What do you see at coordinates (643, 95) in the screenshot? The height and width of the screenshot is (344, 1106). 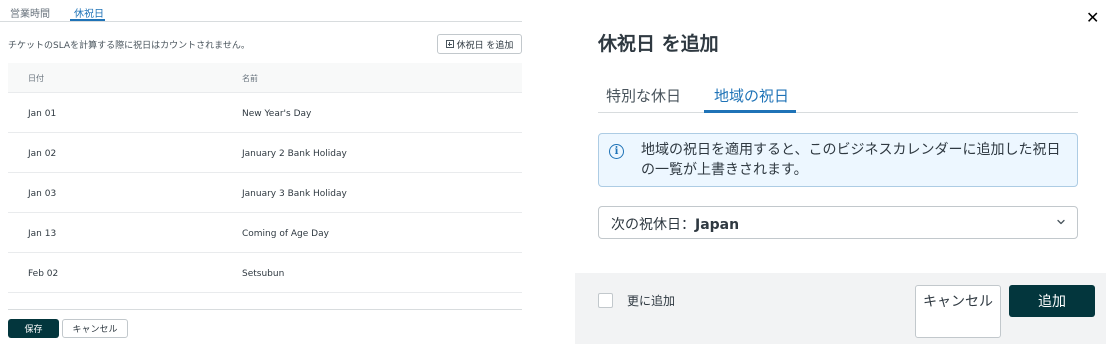 I see `tab-special-holiday: 特別な休日` at bounding box center [643, 95].